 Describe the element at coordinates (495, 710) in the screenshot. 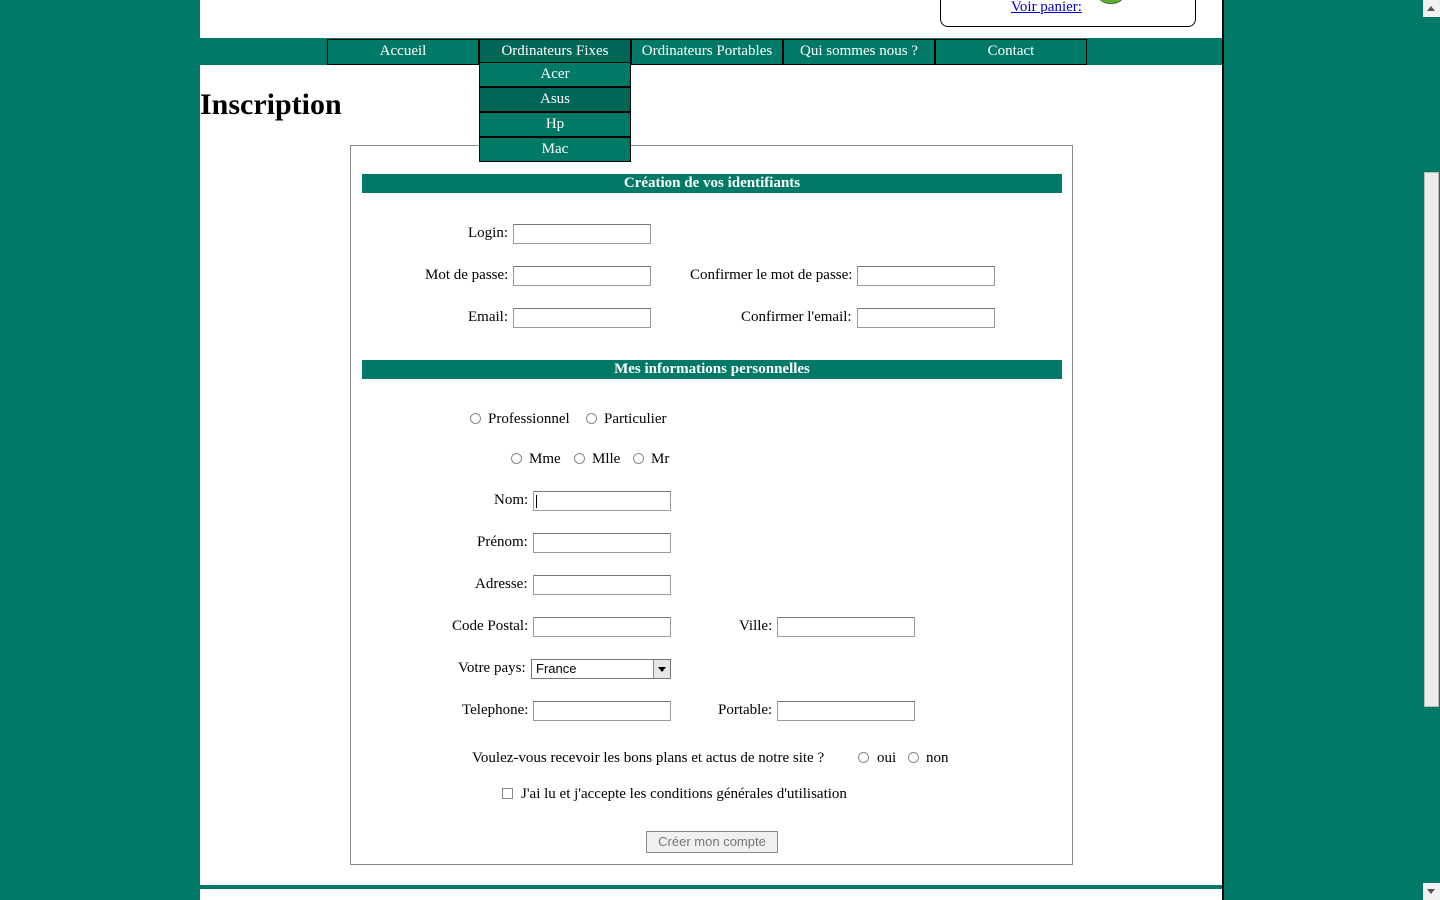

I see `telephone-label: Telephone:` at that location.